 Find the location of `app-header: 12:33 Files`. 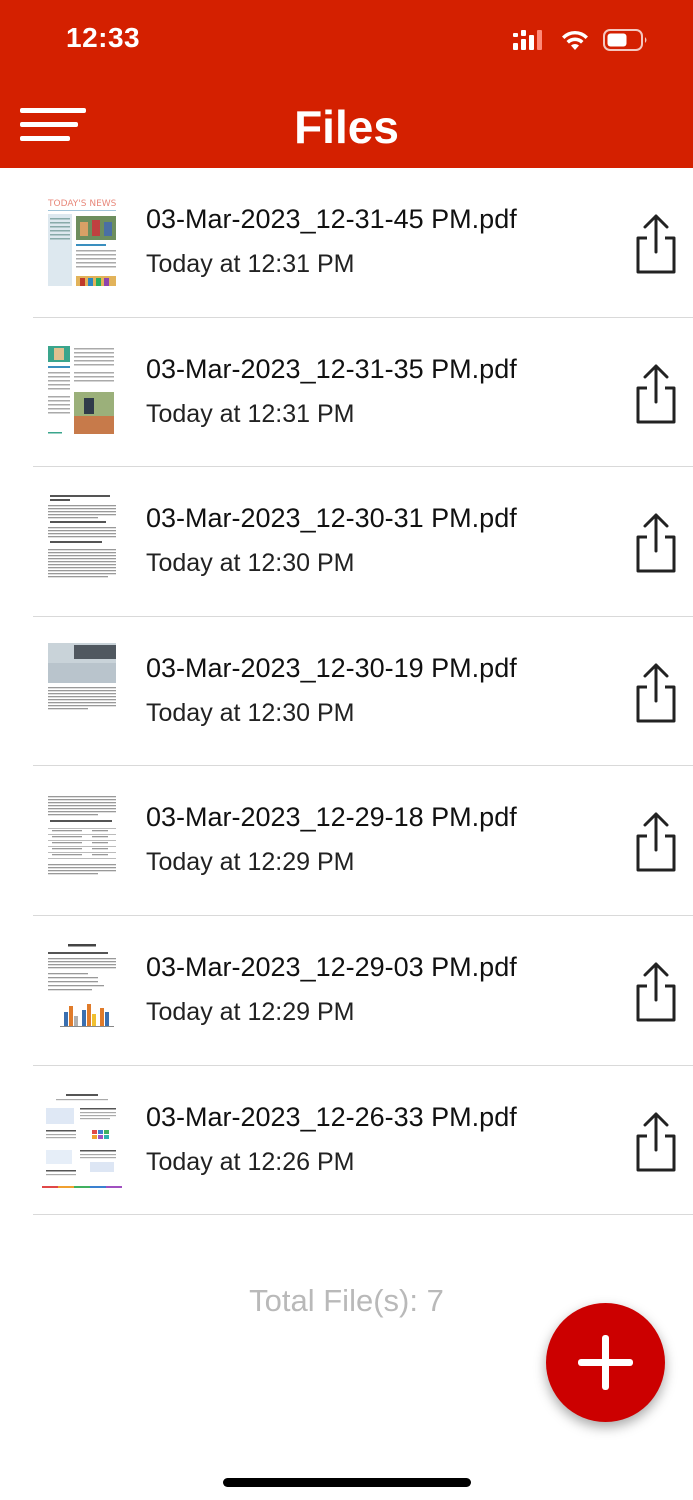

app-header: 12:33 Files is located at coordinates (346, 84).